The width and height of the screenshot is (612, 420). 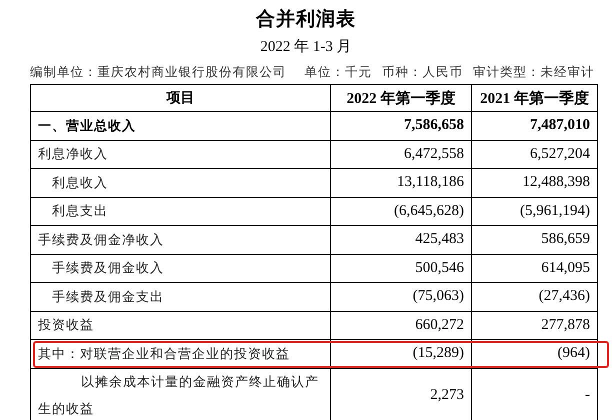 What do you see at coordinates (306, 47) in the screenshot?
I see `report-period: 2022 年 1-3 月` at bounding box center [306, 47].